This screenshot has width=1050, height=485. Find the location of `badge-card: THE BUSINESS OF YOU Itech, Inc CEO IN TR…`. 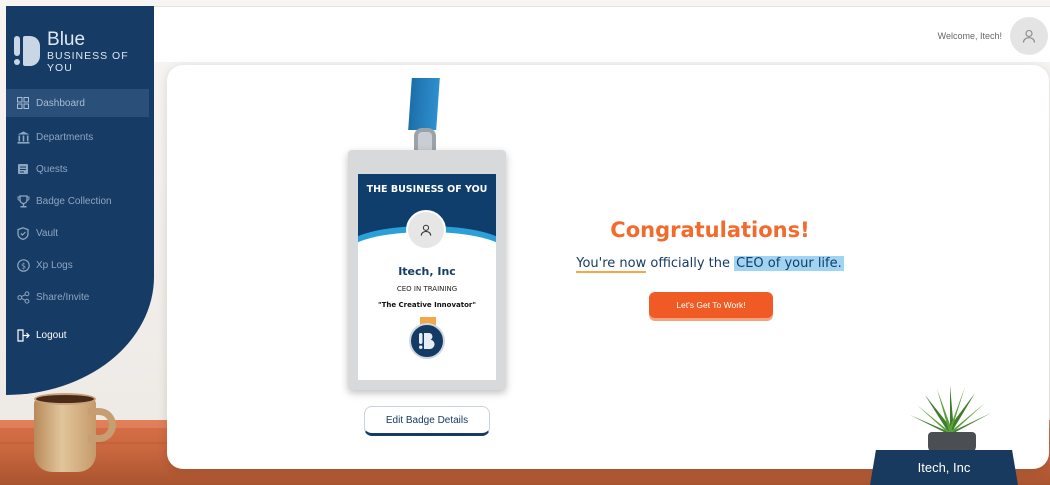

badge-card: THE BUSINESS OF YOU Itech, Inc CEO IN TR… is located at coordinates (427, 277).